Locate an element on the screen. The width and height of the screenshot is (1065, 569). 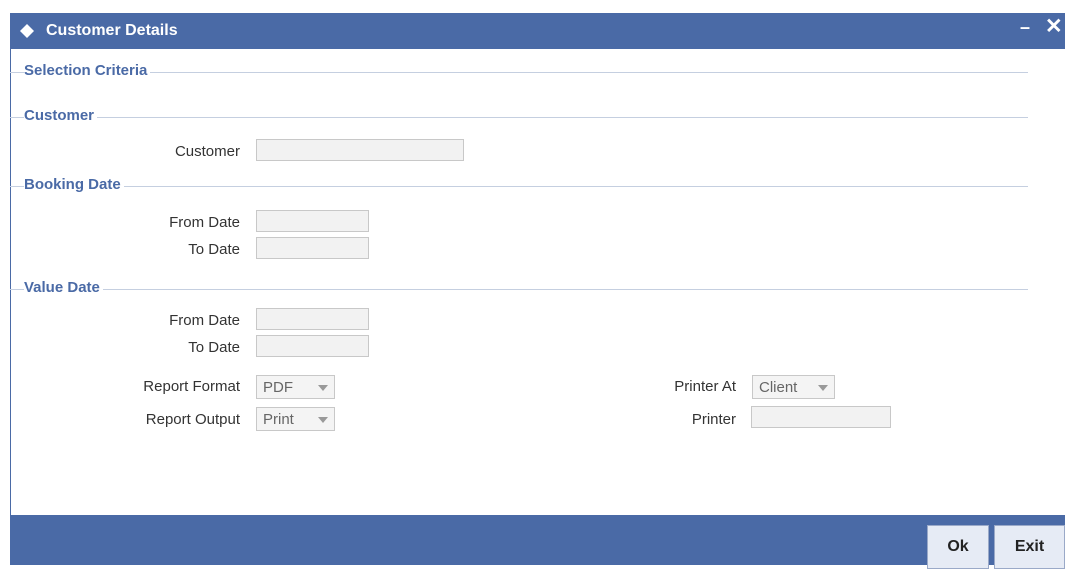
customer-label: Customer is located at coordinates (207, 151).